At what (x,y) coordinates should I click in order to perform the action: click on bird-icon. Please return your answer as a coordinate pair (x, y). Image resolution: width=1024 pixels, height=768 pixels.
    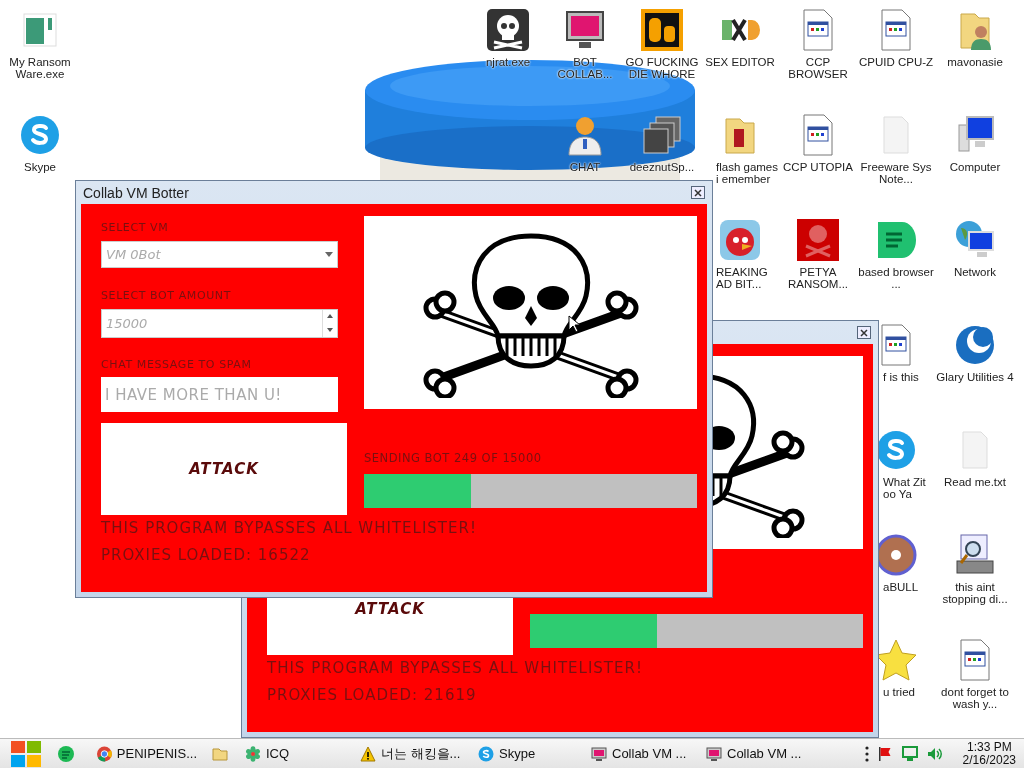
    Looking at the image, I should click on (740, 240).